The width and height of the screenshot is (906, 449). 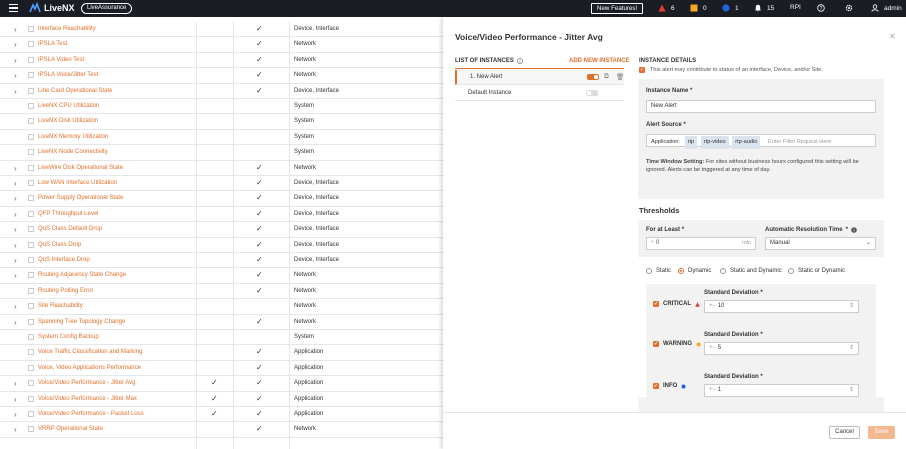 What do you see at coordinates (221, 76) in the screenshot?
I see `table-row: › IPSLA Voice/Jitter Test ✓ Network` at bounding box center [221, 76].